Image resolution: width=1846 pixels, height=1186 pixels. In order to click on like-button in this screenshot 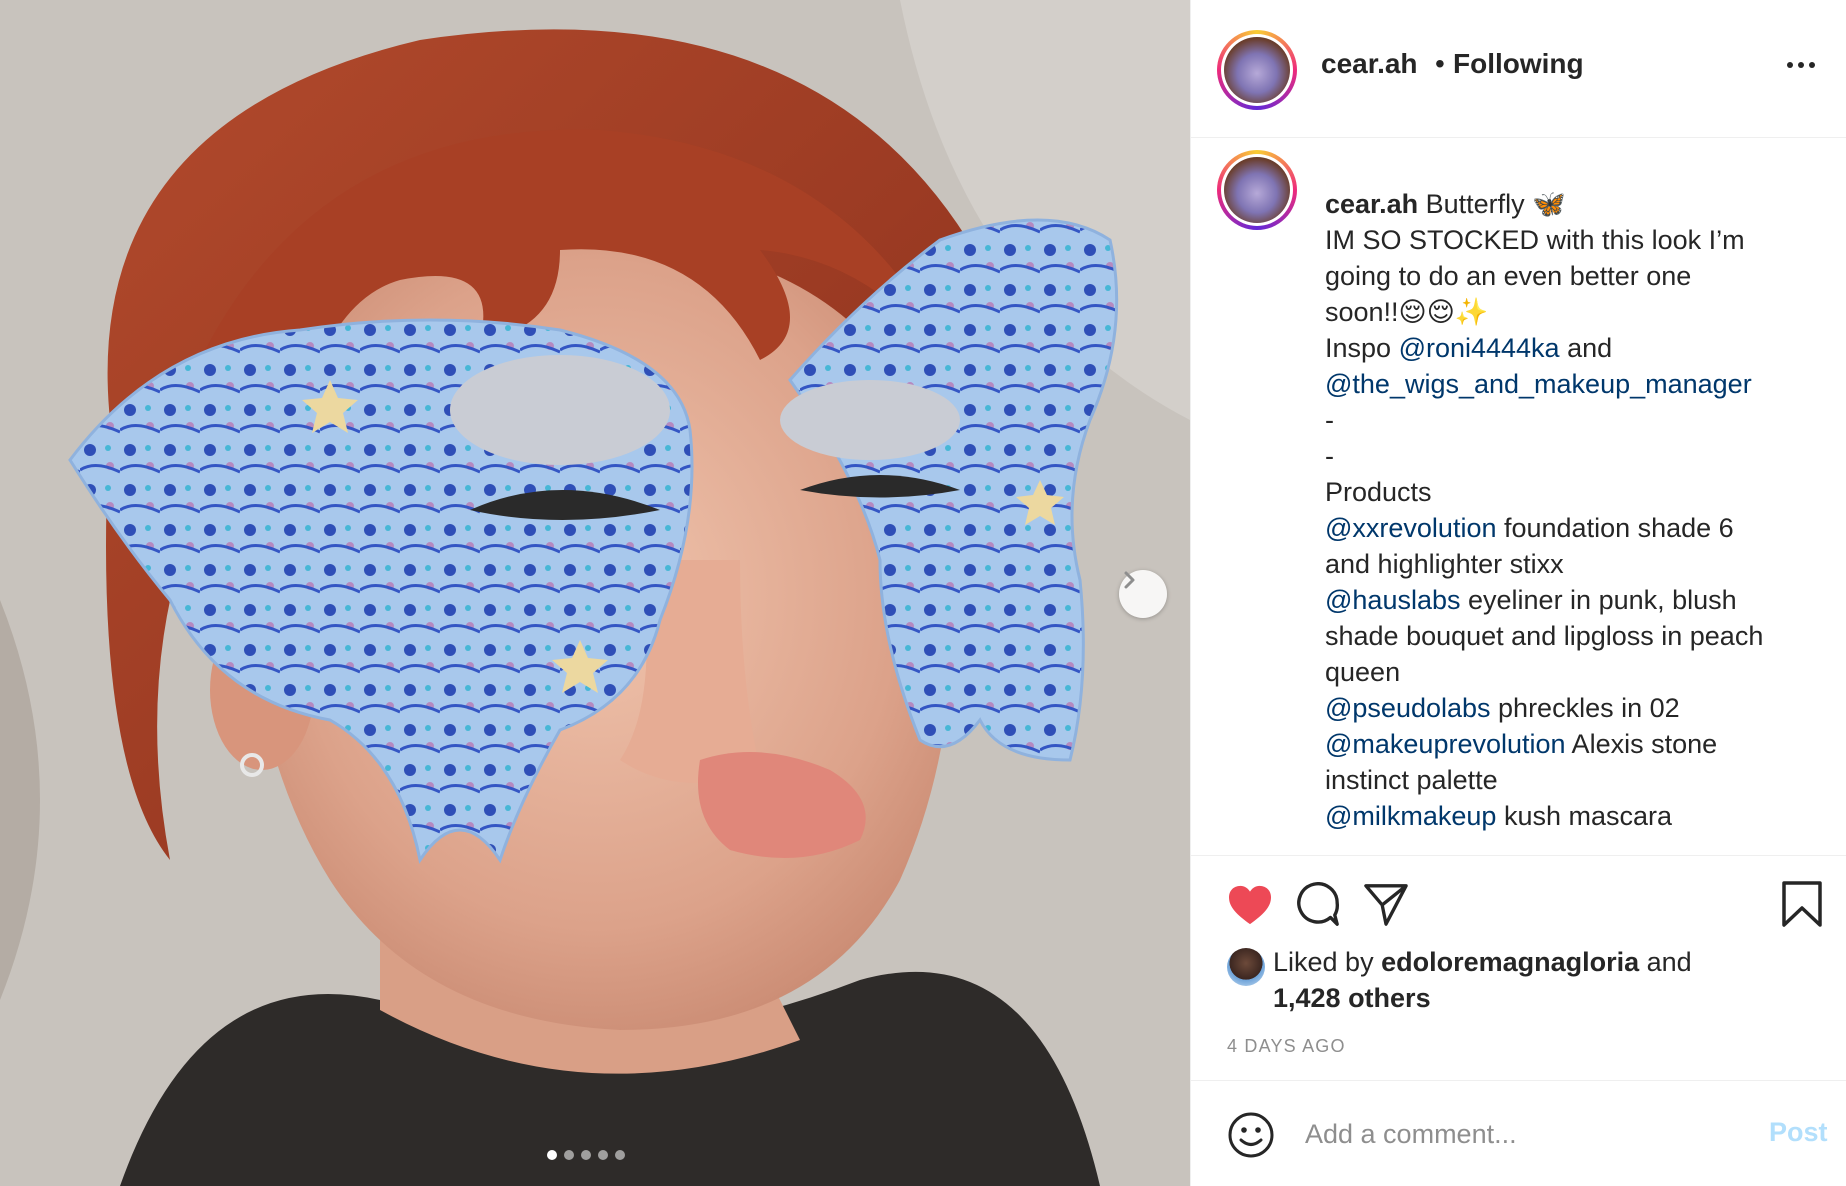, I will do `click(1250, 907)`.